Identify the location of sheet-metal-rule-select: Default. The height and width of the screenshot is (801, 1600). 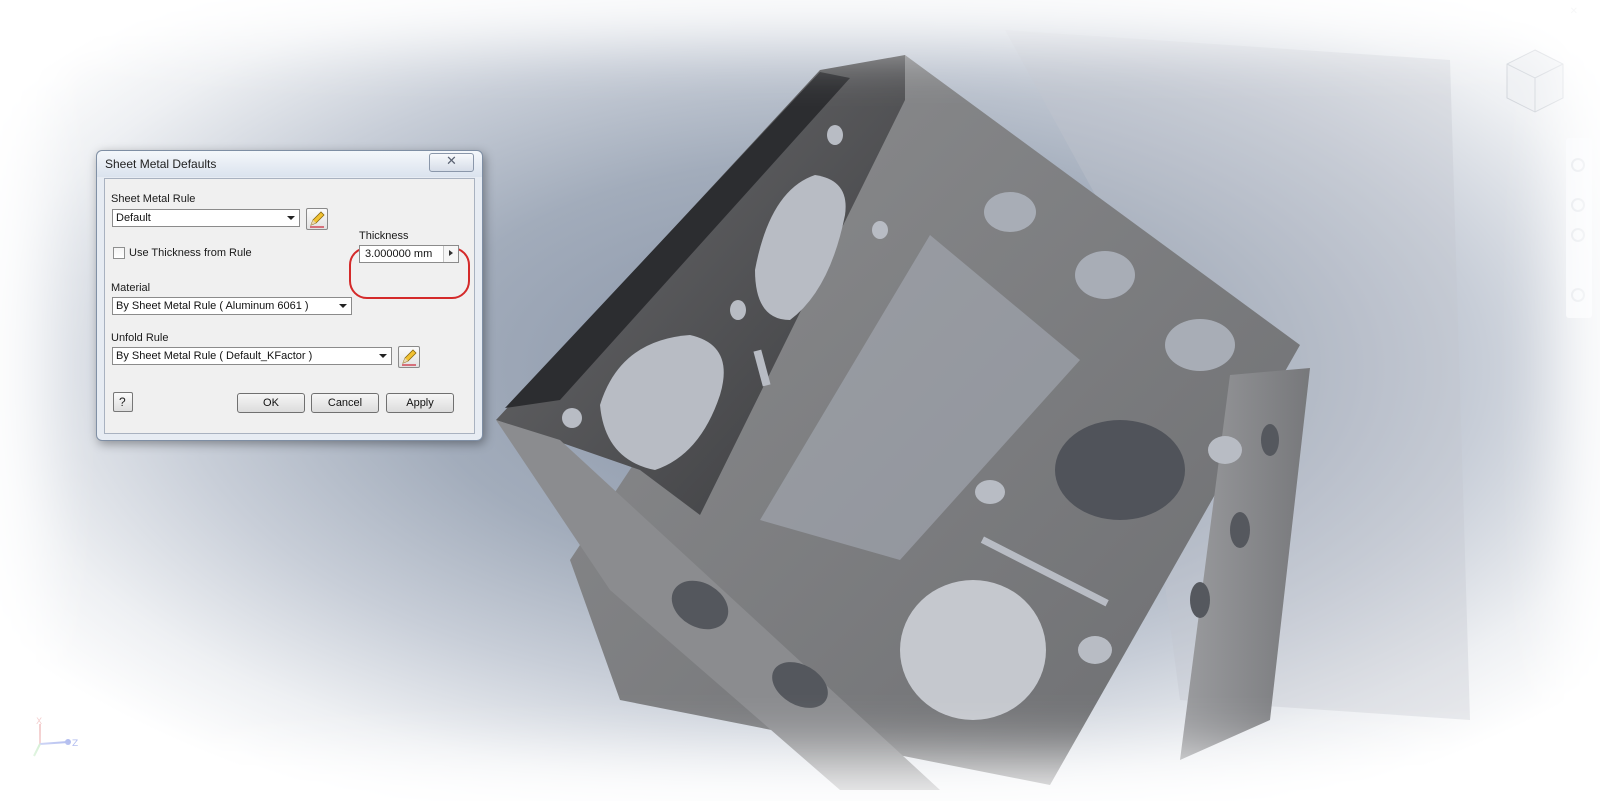
(206, 218).